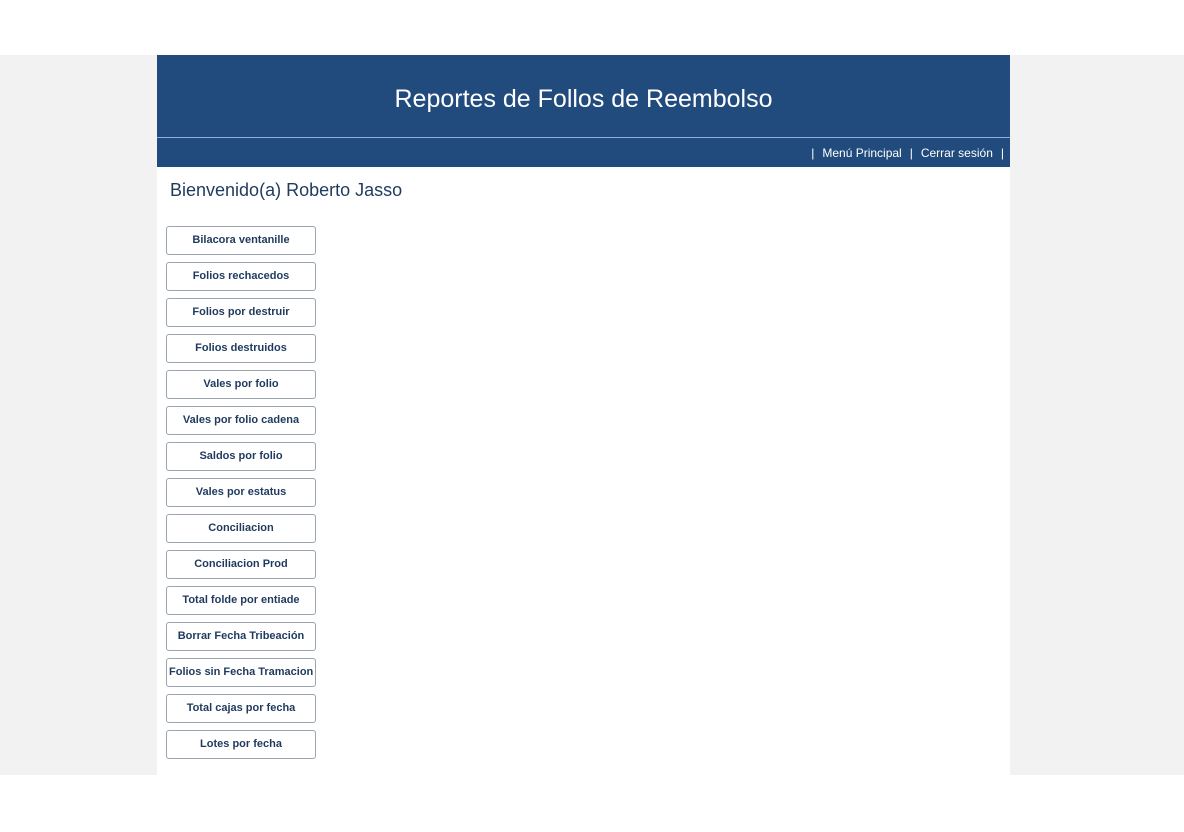 Image resolution: width=1184 pixels, height=832 pixels. I want to click on welcome-message: Bienvenido(a) Roberto Jasso, so click(286, 190).